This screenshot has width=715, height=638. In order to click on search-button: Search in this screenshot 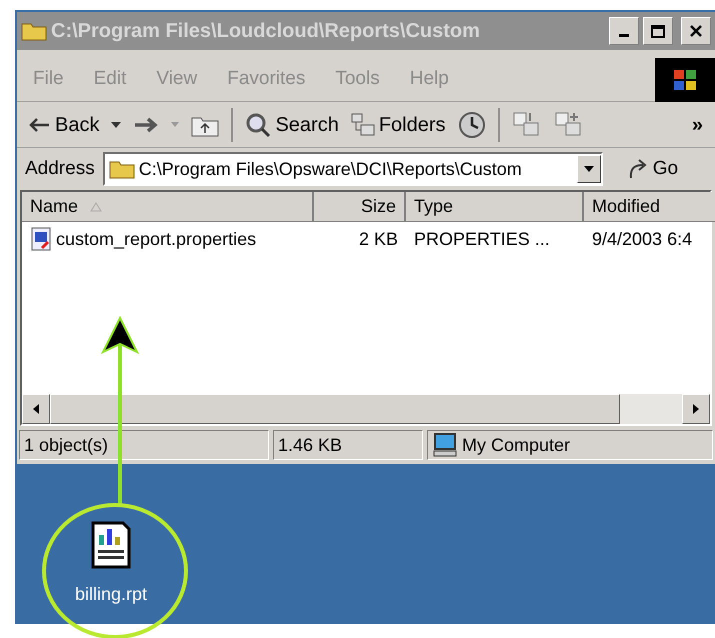, I will do `click(292, 125)`.